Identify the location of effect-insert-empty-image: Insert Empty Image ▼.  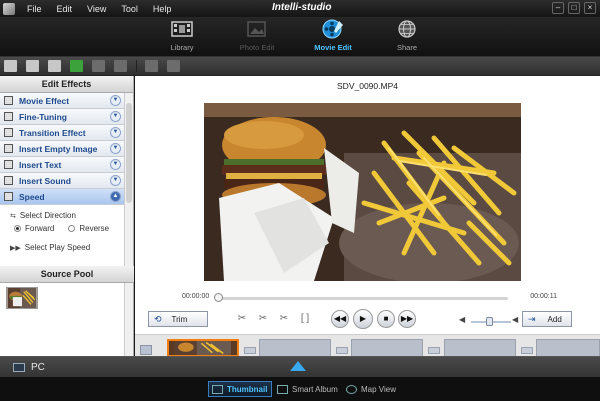
(62, 149).